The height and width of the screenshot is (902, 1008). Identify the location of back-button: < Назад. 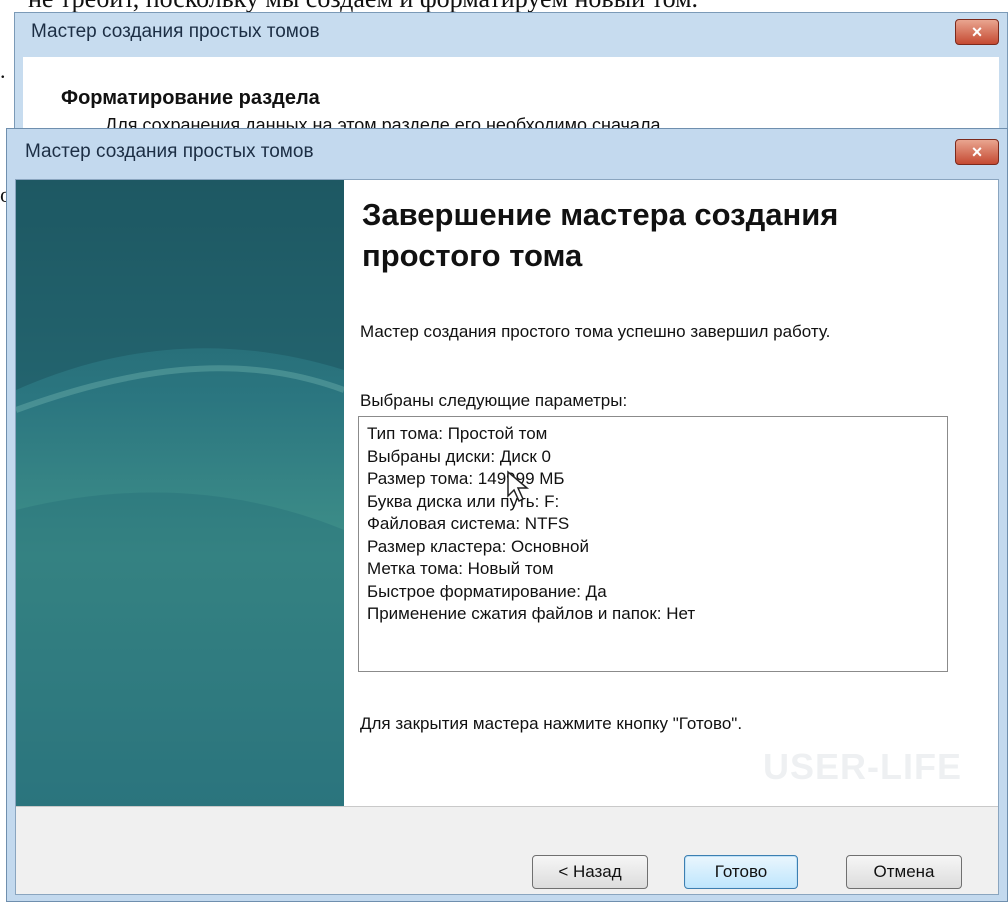
(590, 872).